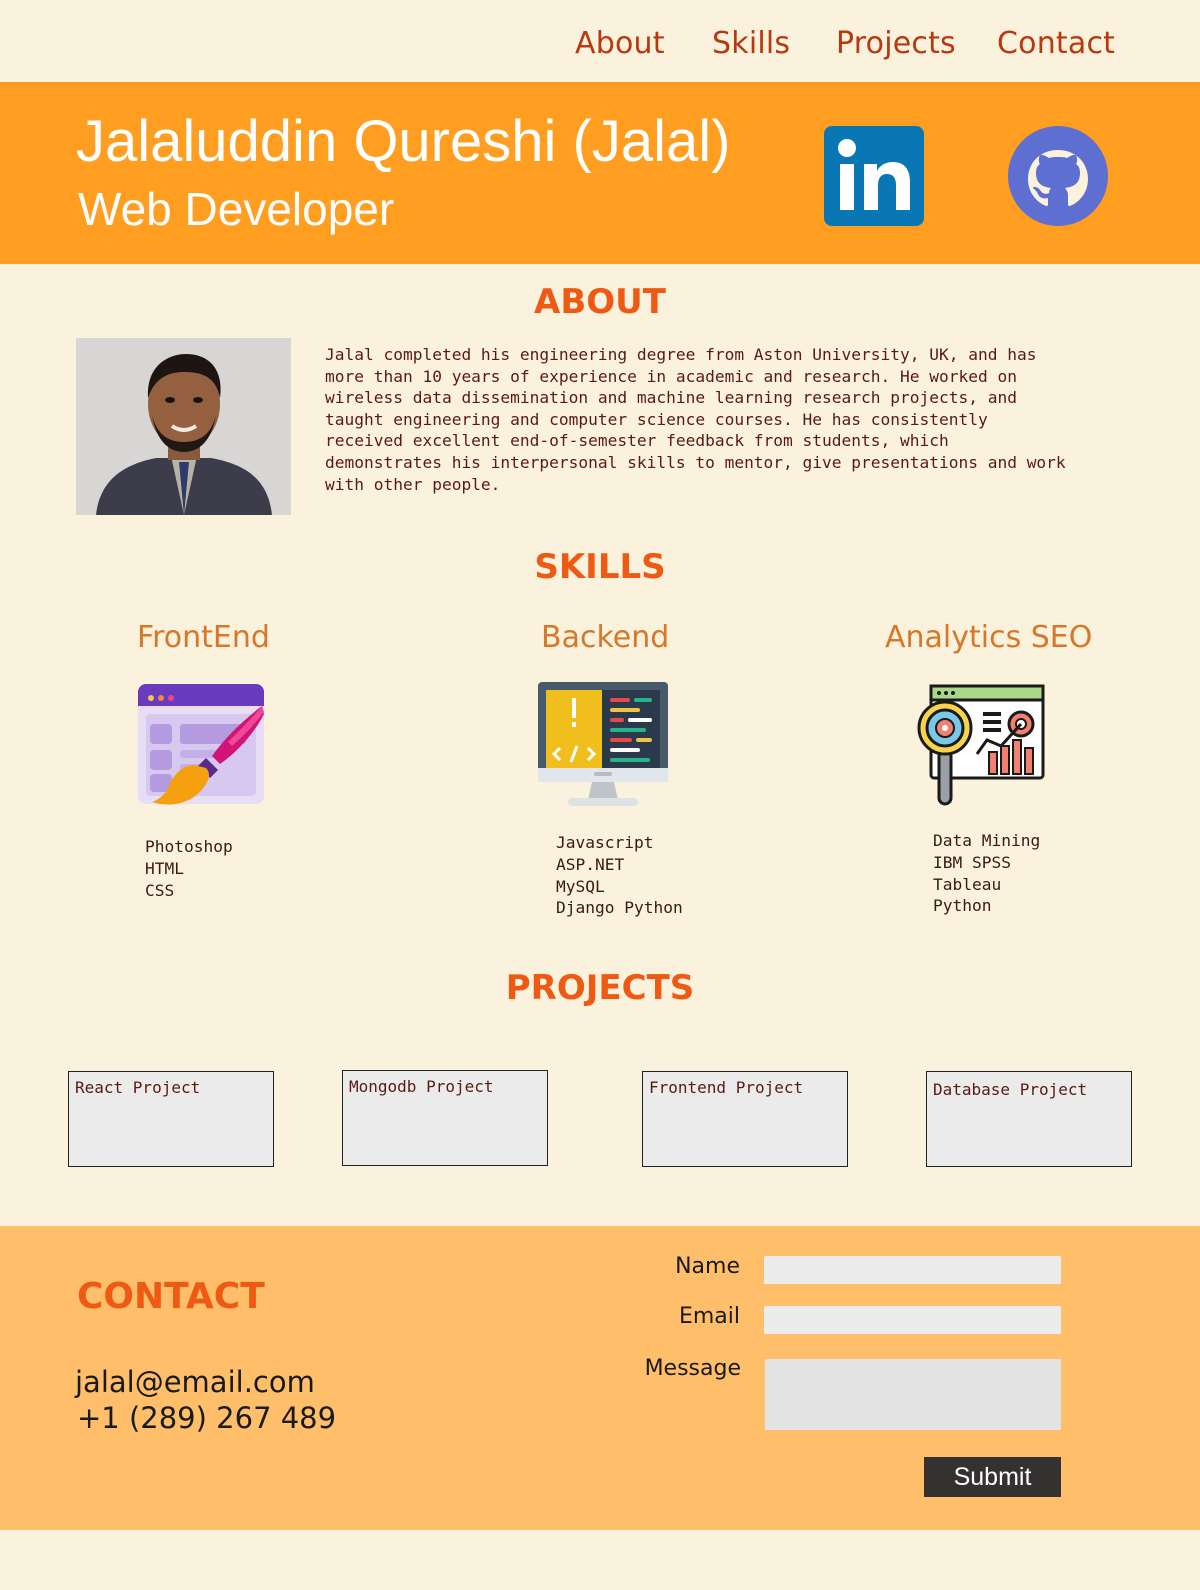 This screenshot has height=1590, width=1200. Describe the element at coordinates (207, 1418) in the screenshot. I see `contact-phone: +1 (289) 267 489` at that location.